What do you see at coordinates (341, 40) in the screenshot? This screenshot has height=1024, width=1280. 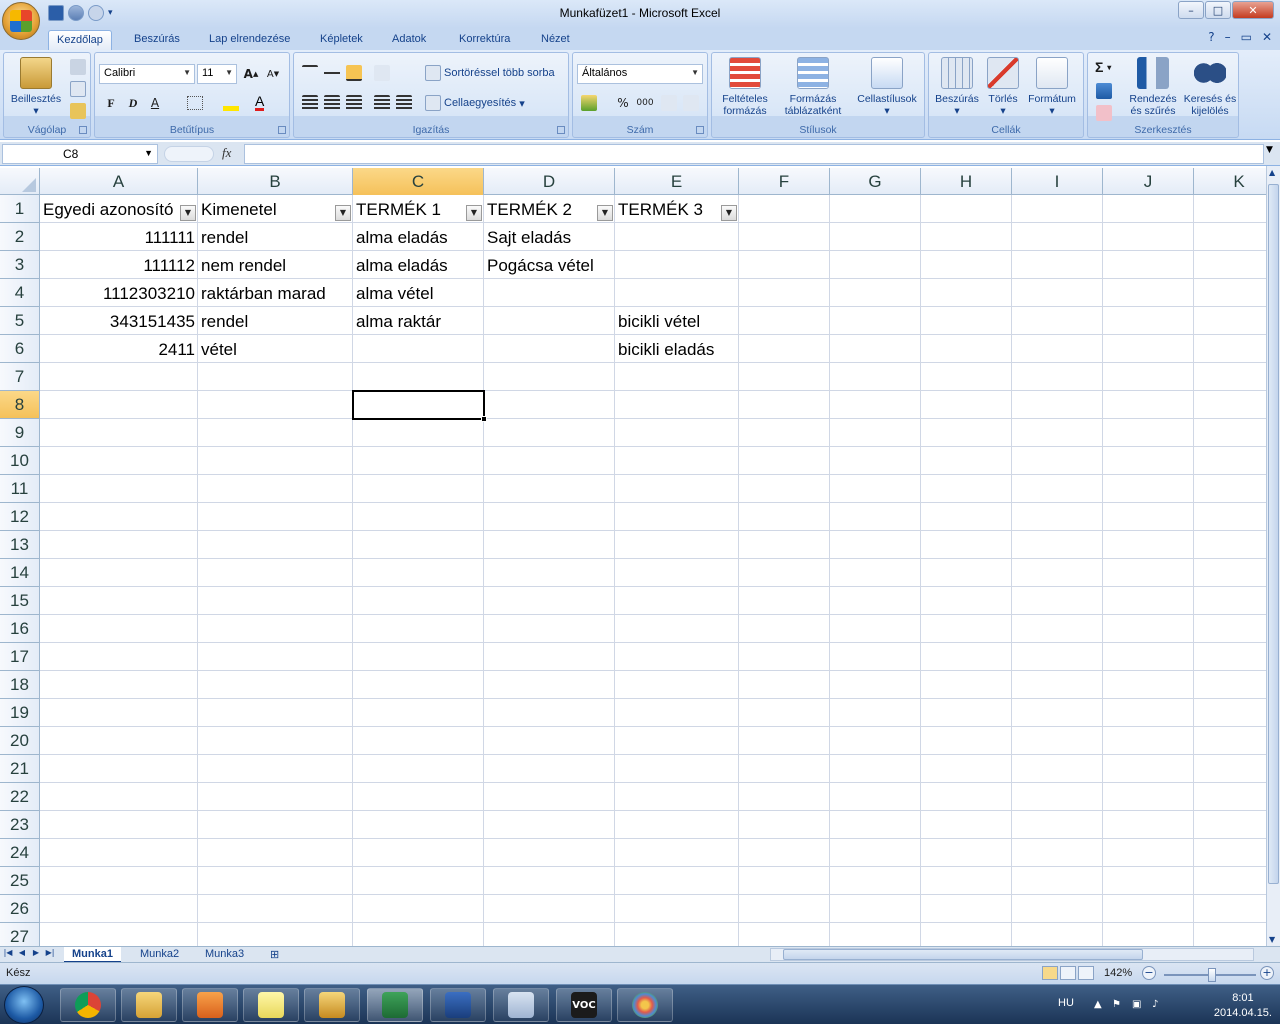 I see `tab-kepletek: Képletek` at bounding box center [341, 40].